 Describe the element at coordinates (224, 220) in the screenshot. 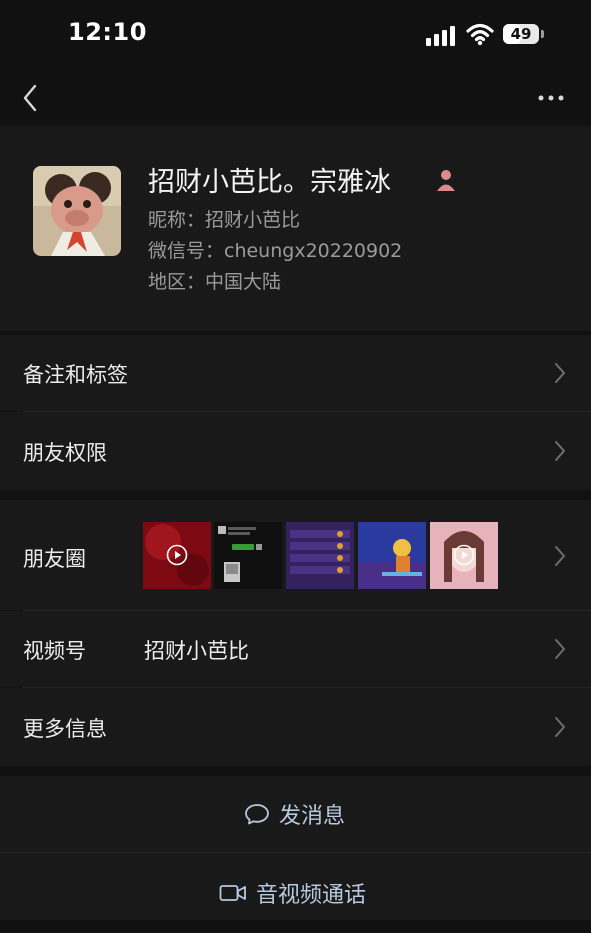

I see `nickname: 昵称：招财小芭比` at that location.